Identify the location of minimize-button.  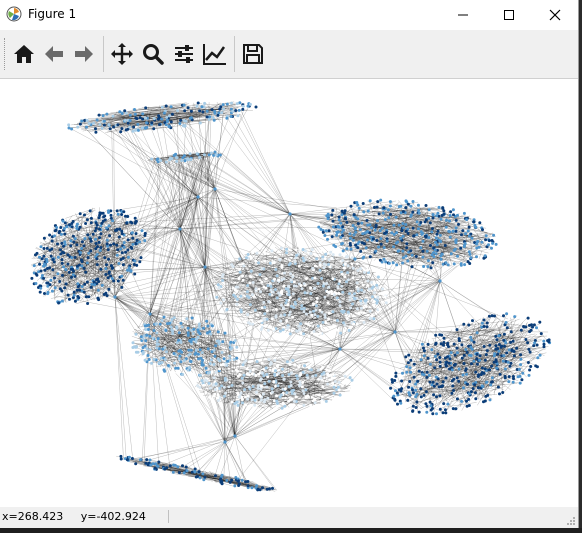
(463, 15).